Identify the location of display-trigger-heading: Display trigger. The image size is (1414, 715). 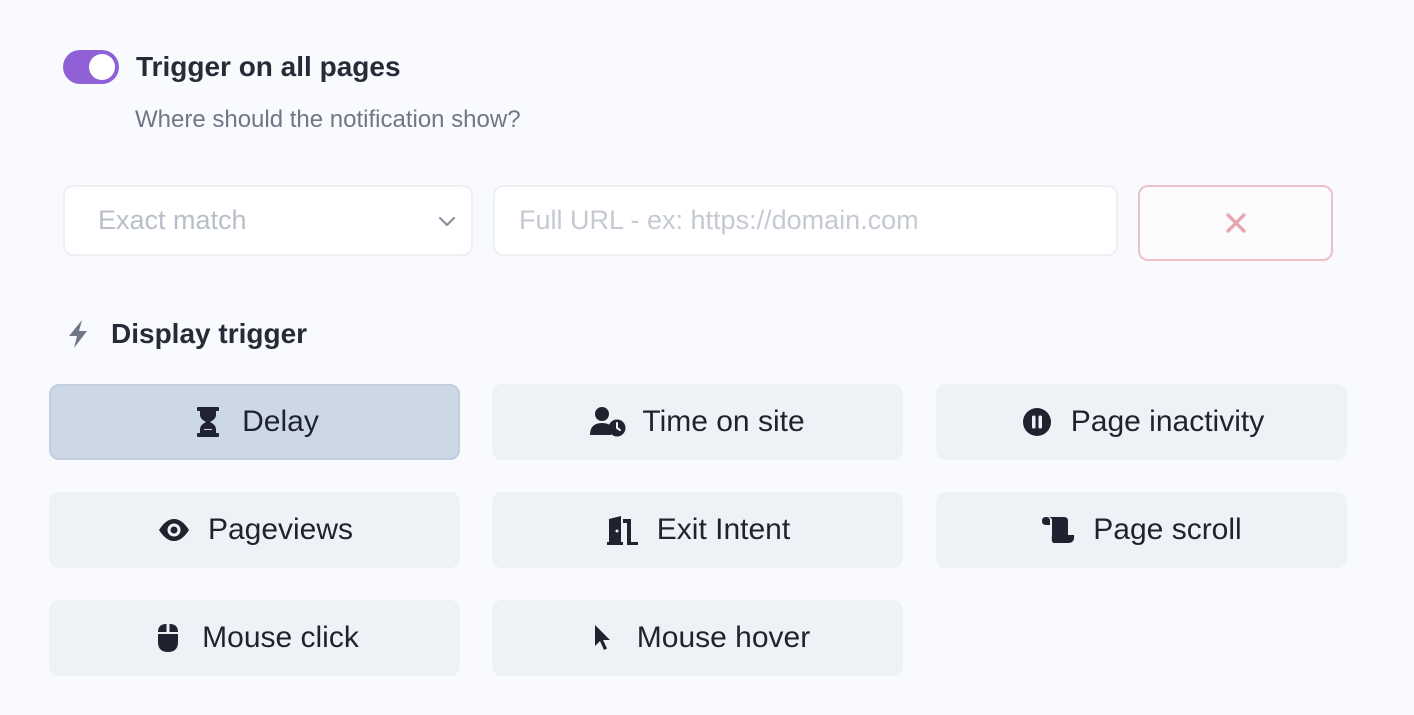
(186, 334).